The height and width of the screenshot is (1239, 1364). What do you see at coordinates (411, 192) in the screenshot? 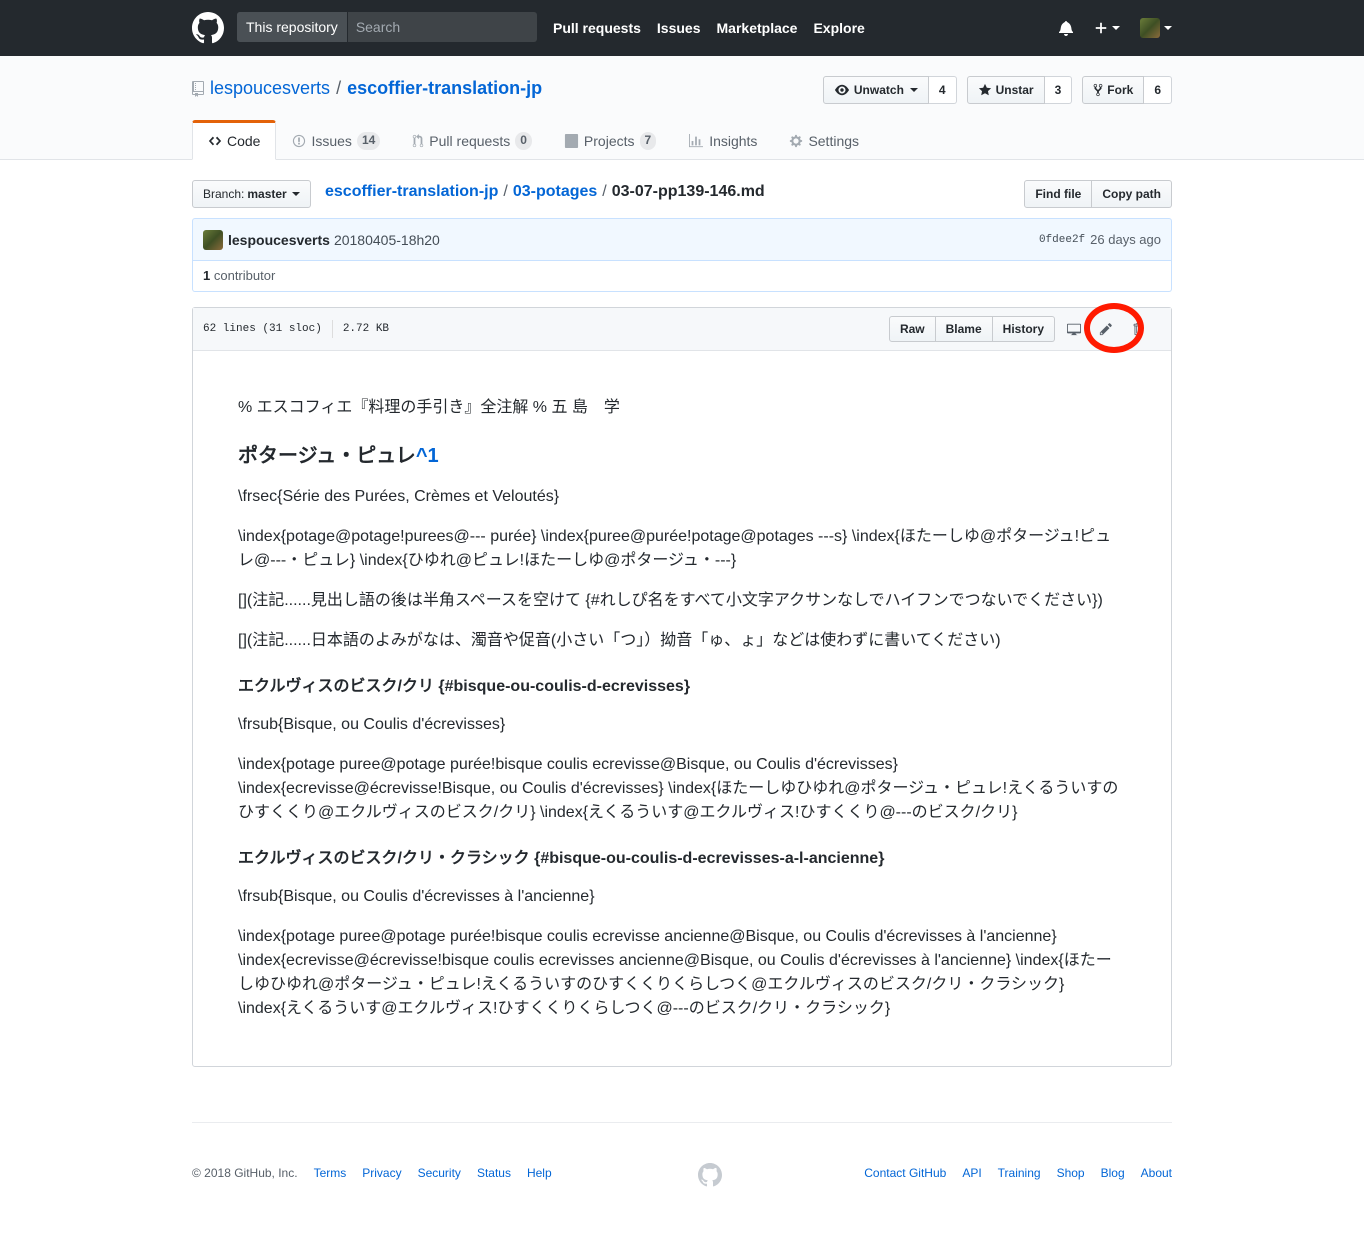
I see `breadcrumb-repo-link: escoffier-translation-jp` at bounding box center [411, 192].